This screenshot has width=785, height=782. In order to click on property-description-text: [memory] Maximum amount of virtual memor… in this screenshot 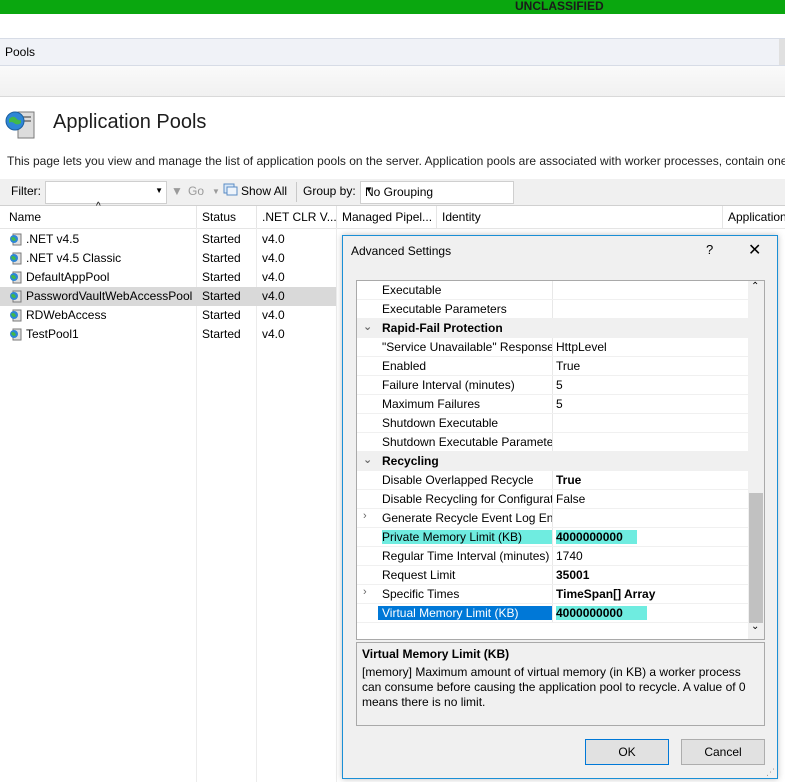, I will do `click(554, 687)`.